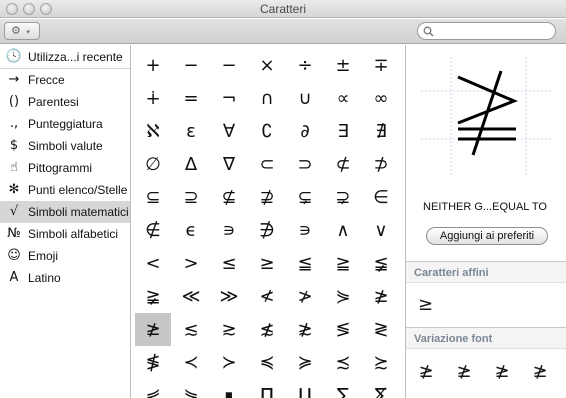 The image size is (566, 398). Describe the element at coordinates (305, 98) in the screenshot. I see `character-cell: ∪` at that location.